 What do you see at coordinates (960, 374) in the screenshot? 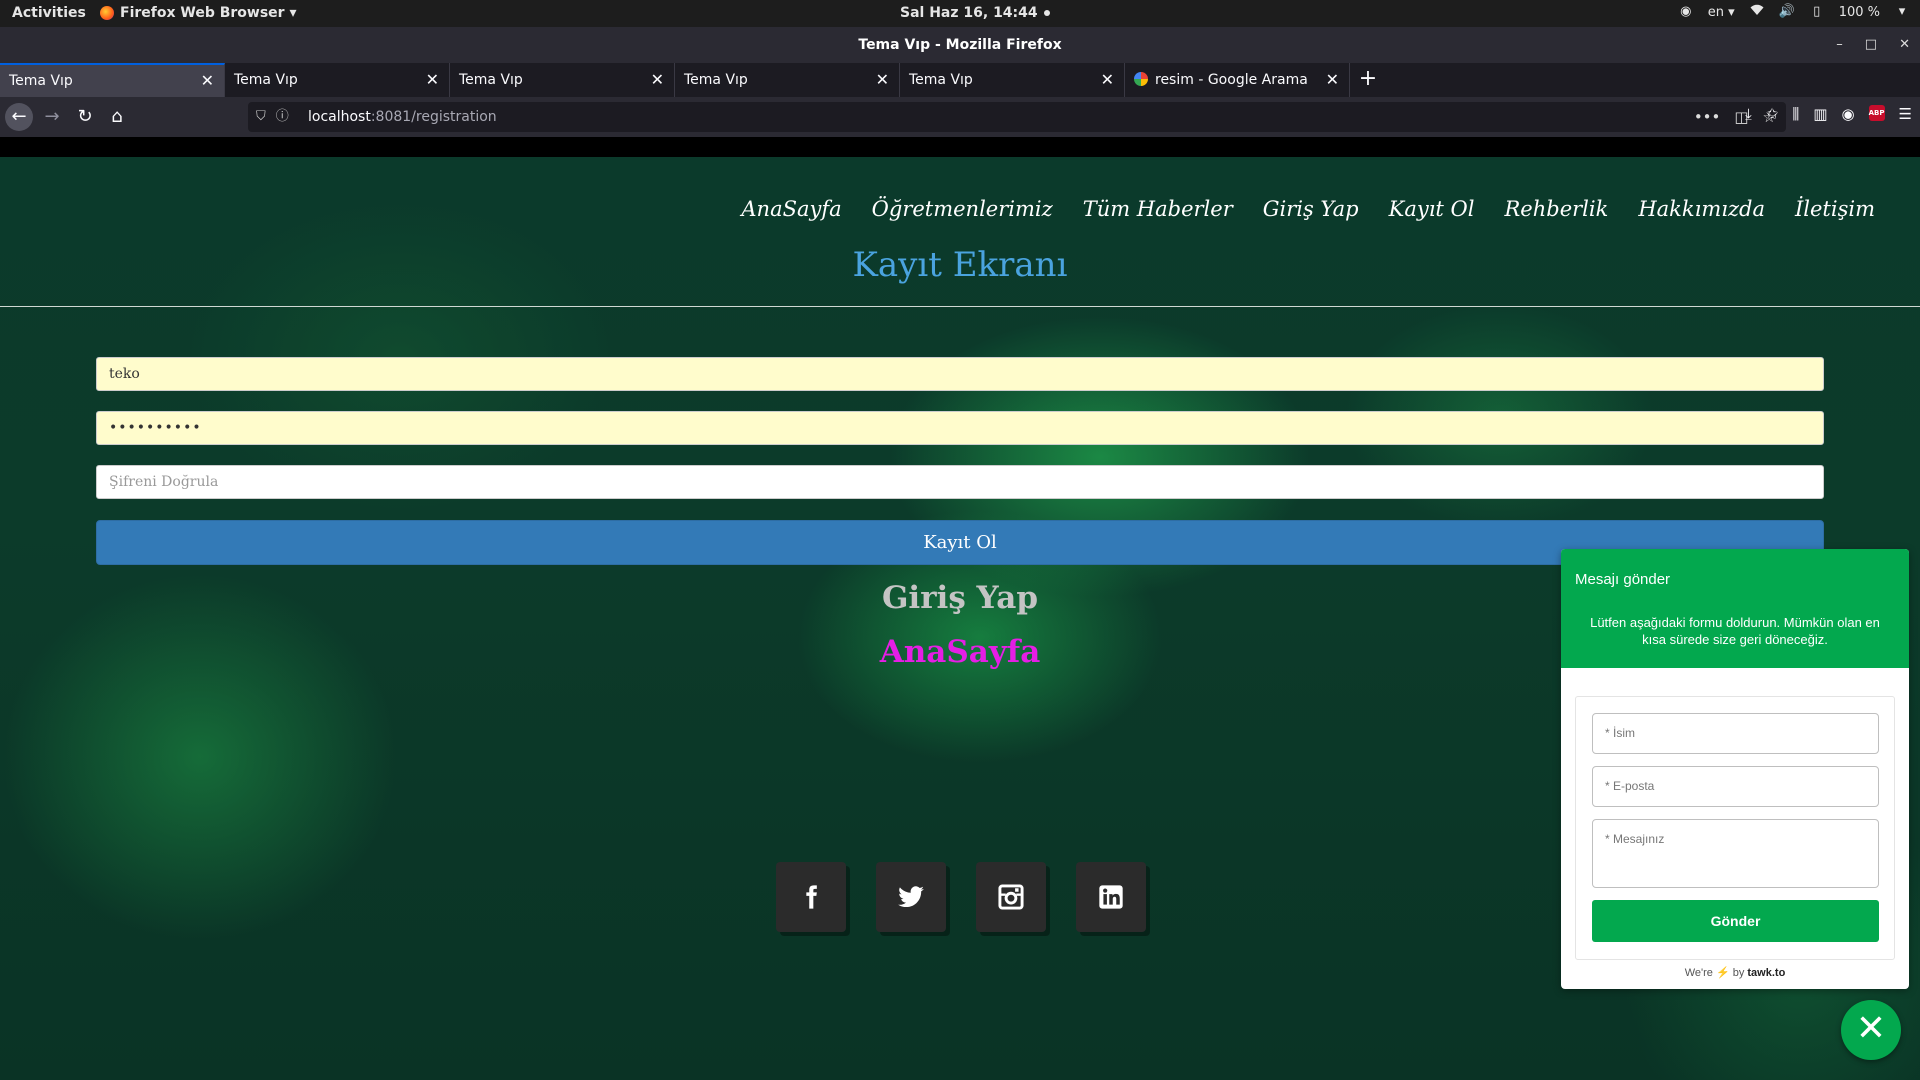
I see `username-input: teko` at bounding box center [960, 374].